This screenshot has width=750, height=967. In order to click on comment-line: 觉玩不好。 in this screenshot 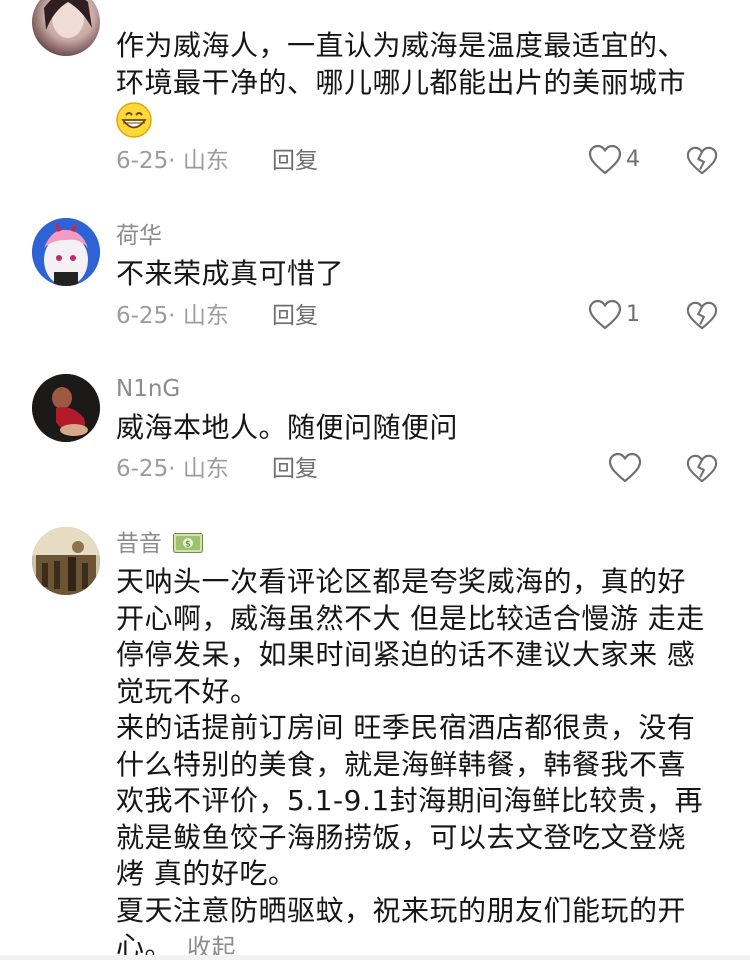, I will do `click(187, 691)`.